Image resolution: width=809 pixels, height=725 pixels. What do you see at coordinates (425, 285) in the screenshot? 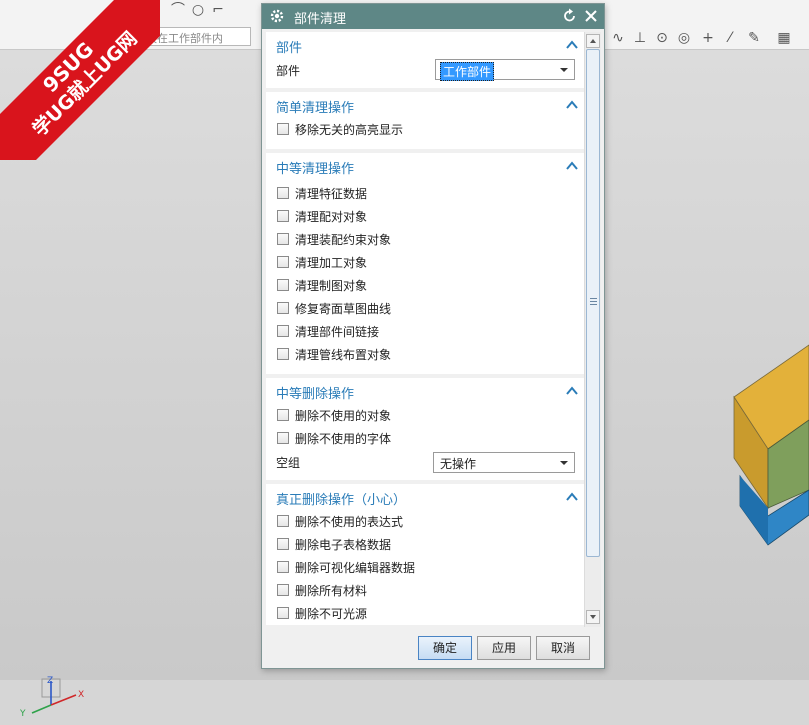
I see `checkbox-row: 清理制图对象` at bounding box center [425, 285].